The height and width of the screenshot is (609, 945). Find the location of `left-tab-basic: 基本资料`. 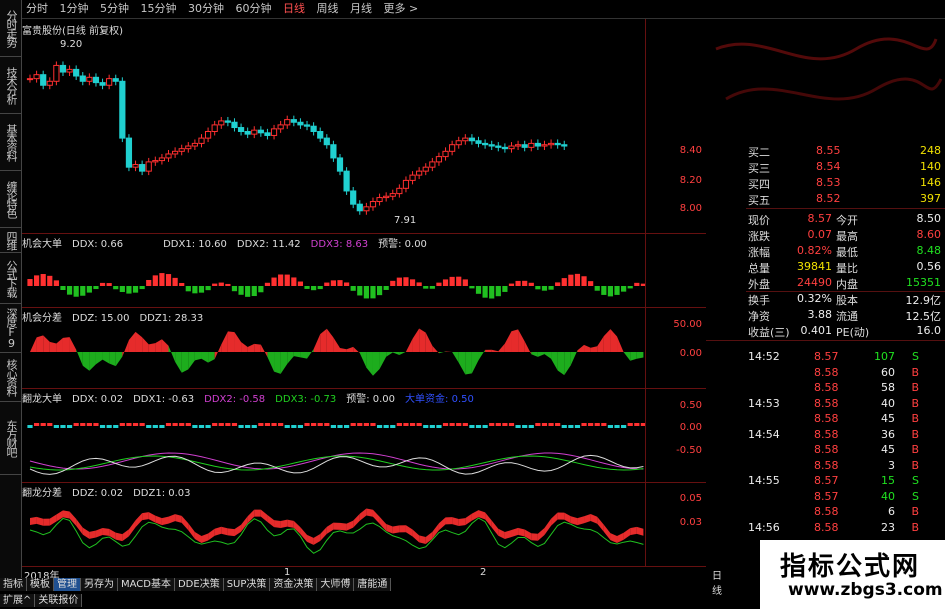

left-tab-basic: 基本资料 is located at coordinates (10, 142).